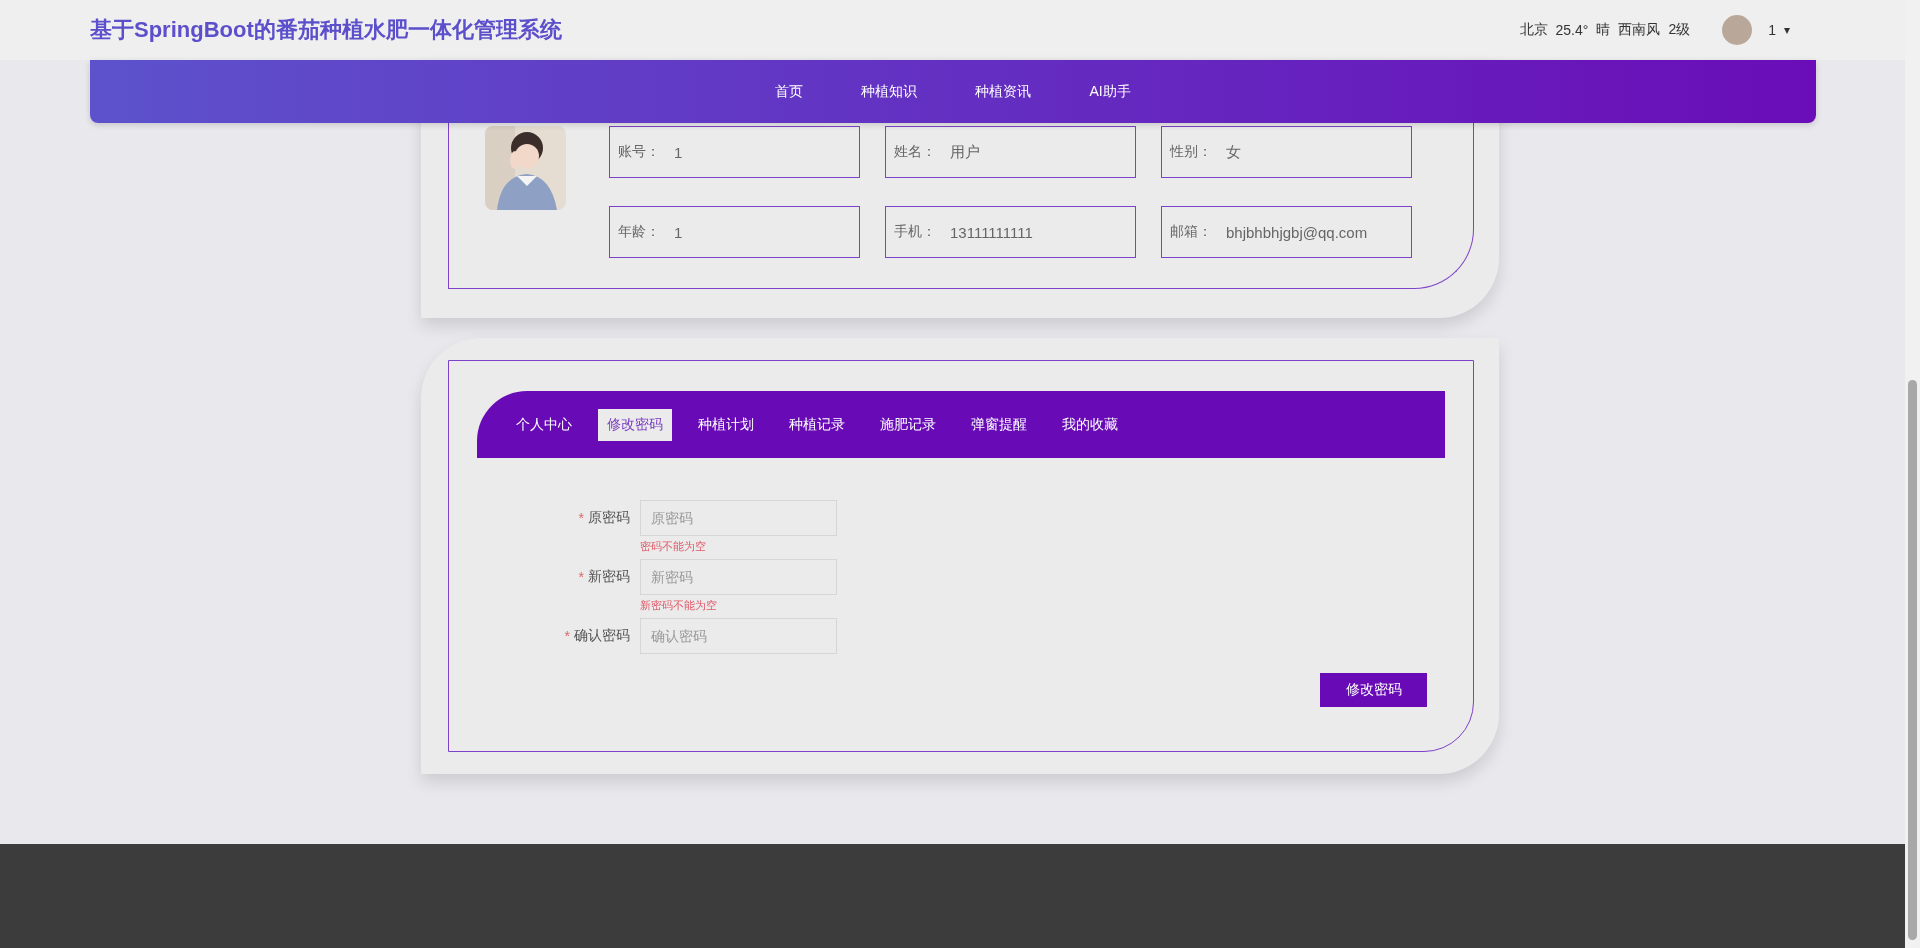 This screenshot has height=948, width=1920. Describe the element at coordinates (738, 636) in the screenshot. I see `password-field: 确认密码` at that location.